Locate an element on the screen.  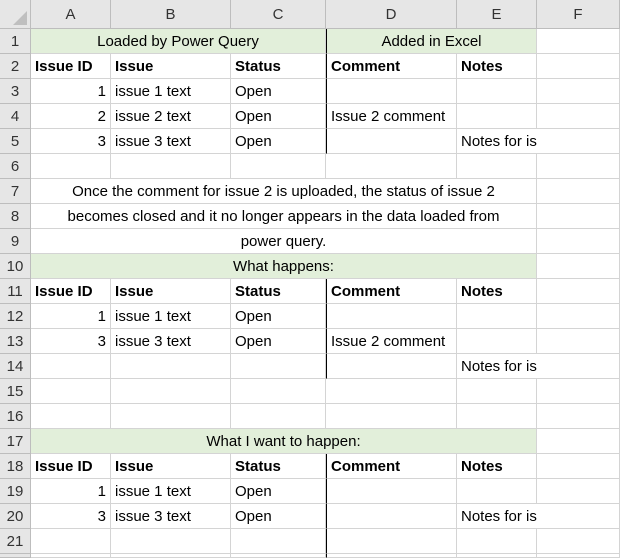
row-header-13: 13 is located at coordinates (15, 341).